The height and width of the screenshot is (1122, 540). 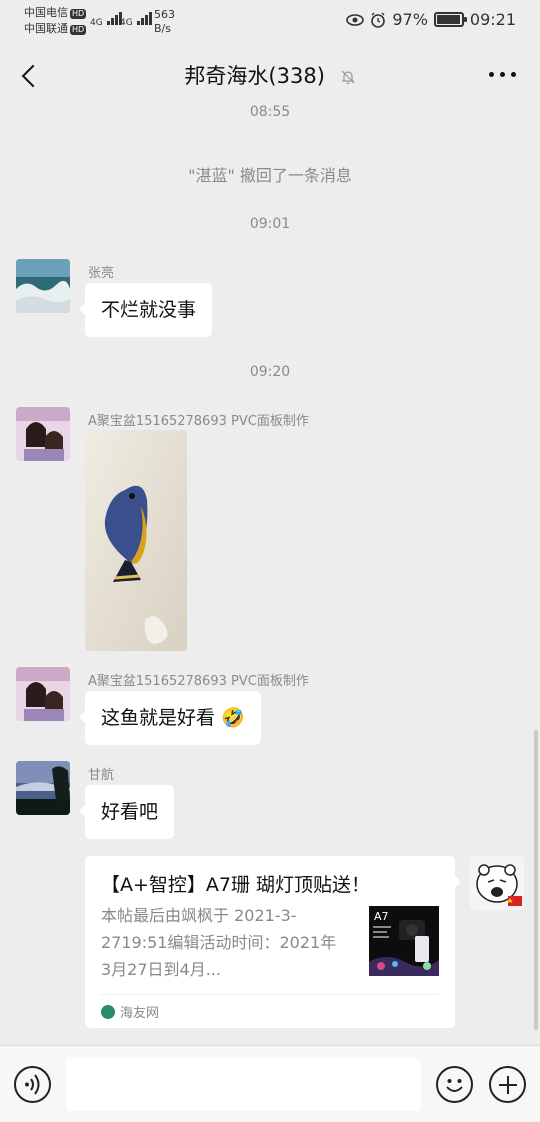 What do you see at coordinates (492, 19) in the screenshot?
I see `status-time: 09:21` at bounding box center [492, 19].